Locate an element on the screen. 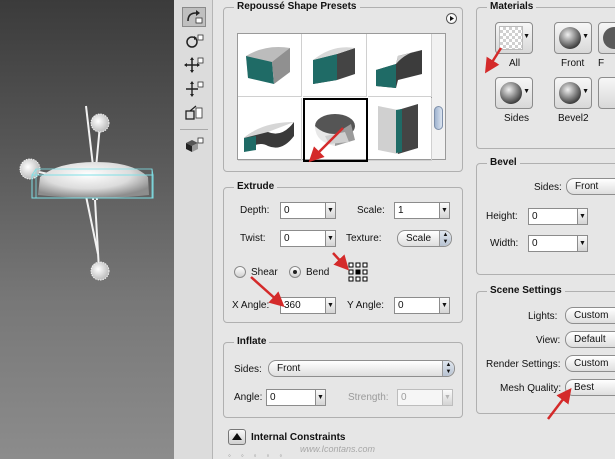 This screenshot has width=615, height=459. lights-tool-icon is located at coordinates (194, 145).